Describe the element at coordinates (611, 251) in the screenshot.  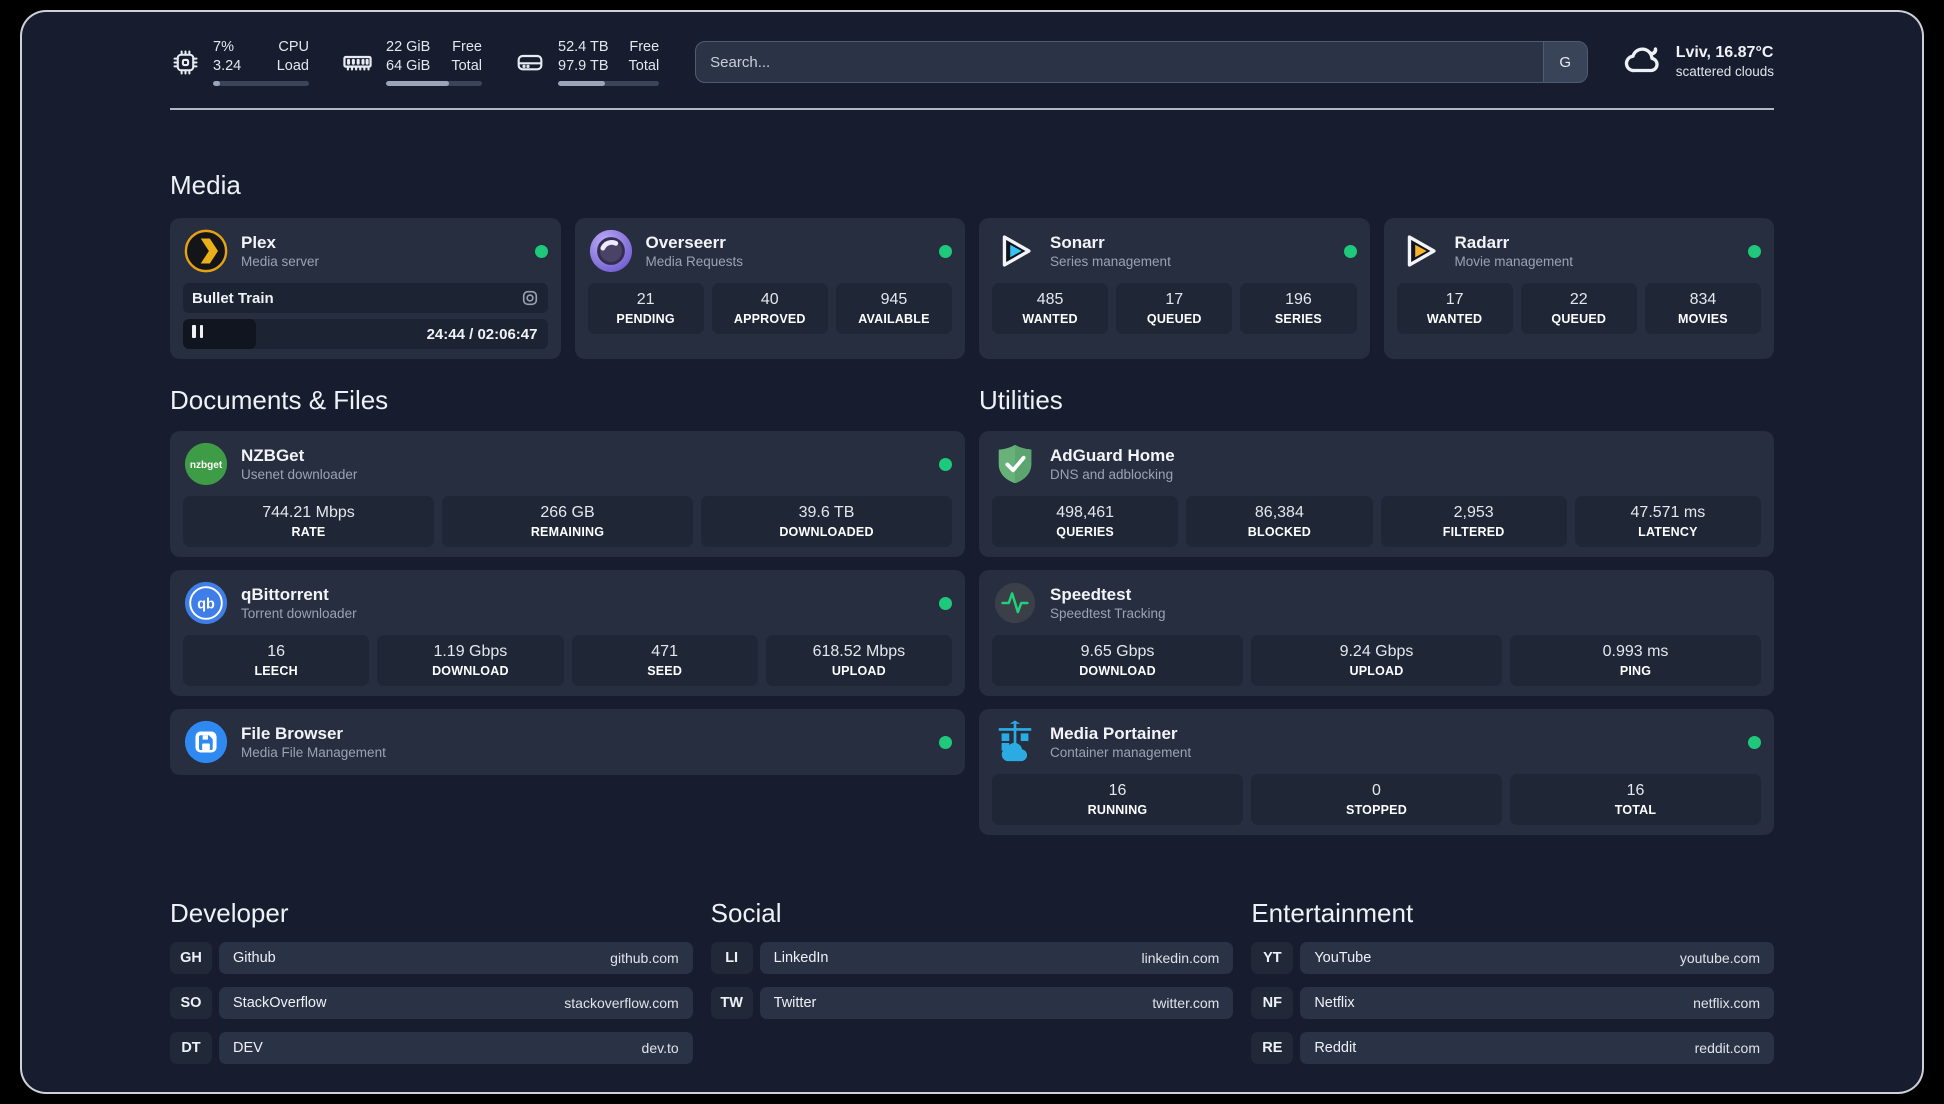
I see `overseerr-icon` at that location.